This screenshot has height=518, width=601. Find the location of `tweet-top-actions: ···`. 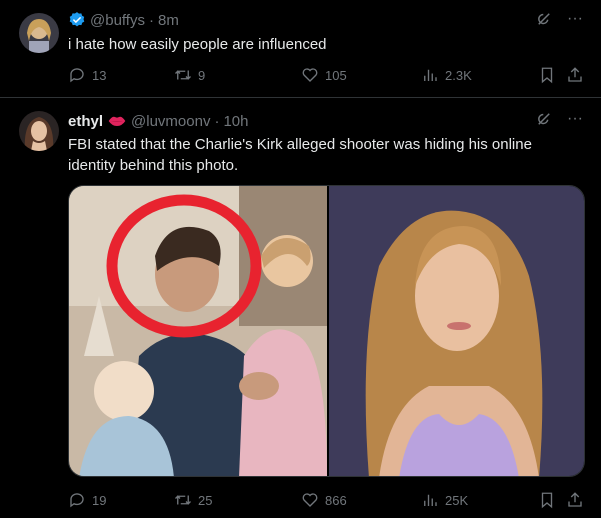

tweet-top-actions: ··· is located at coordinates (559, 119).